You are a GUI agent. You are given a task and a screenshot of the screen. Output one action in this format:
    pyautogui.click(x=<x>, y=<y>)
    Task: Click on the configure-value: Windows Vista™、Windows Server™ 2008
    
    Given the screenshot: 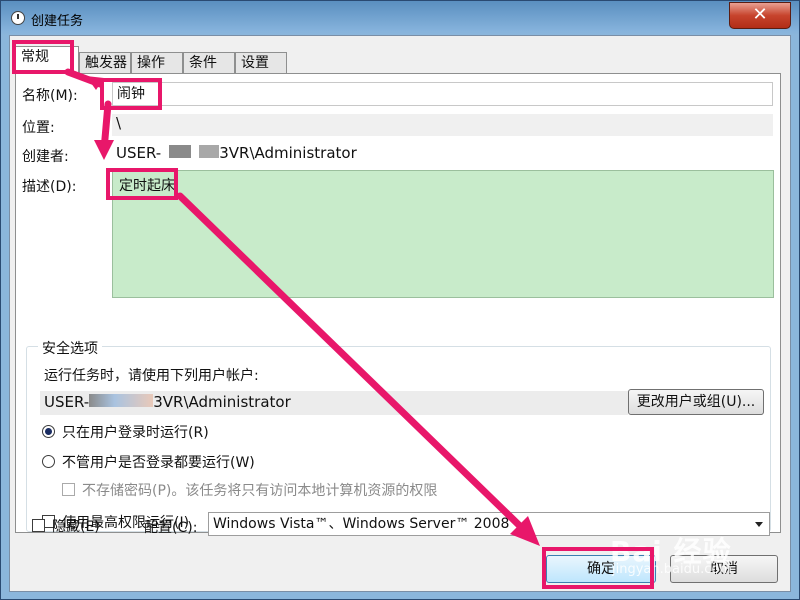 What is the action you would take?
    pyautogui.click(x=361, y=524)
    